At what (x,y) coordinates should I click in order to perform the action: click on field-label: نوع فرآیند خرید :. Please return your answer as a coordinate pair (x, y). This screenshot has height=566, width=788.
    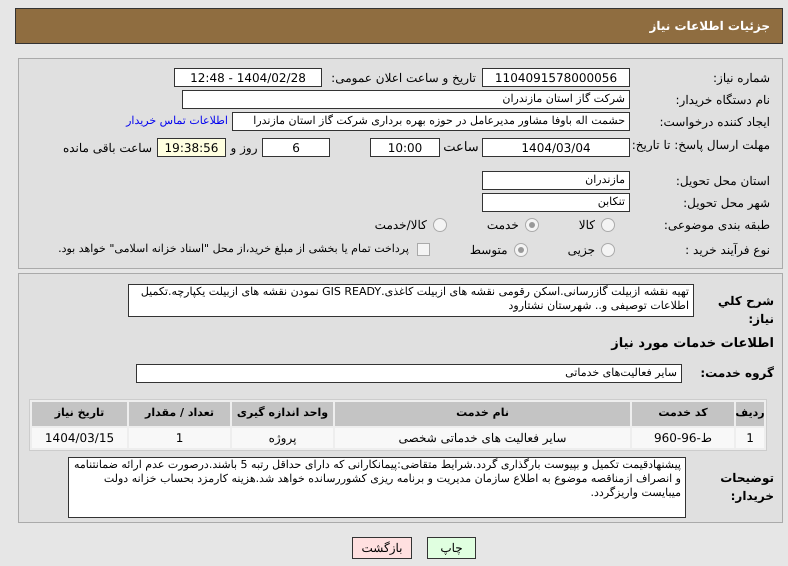
    Looking at the image, I should click on (727, 250).